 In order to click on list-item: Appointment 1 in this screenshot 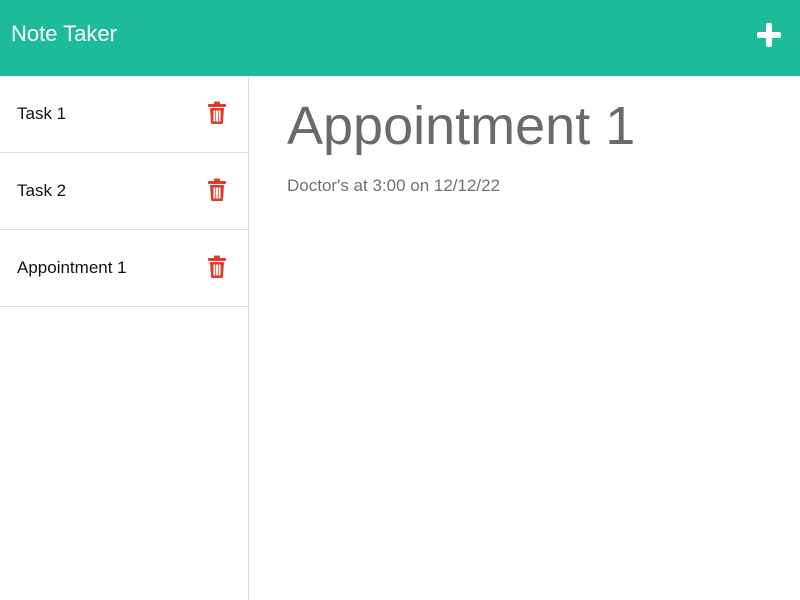, I will do `click(124, 268)`.